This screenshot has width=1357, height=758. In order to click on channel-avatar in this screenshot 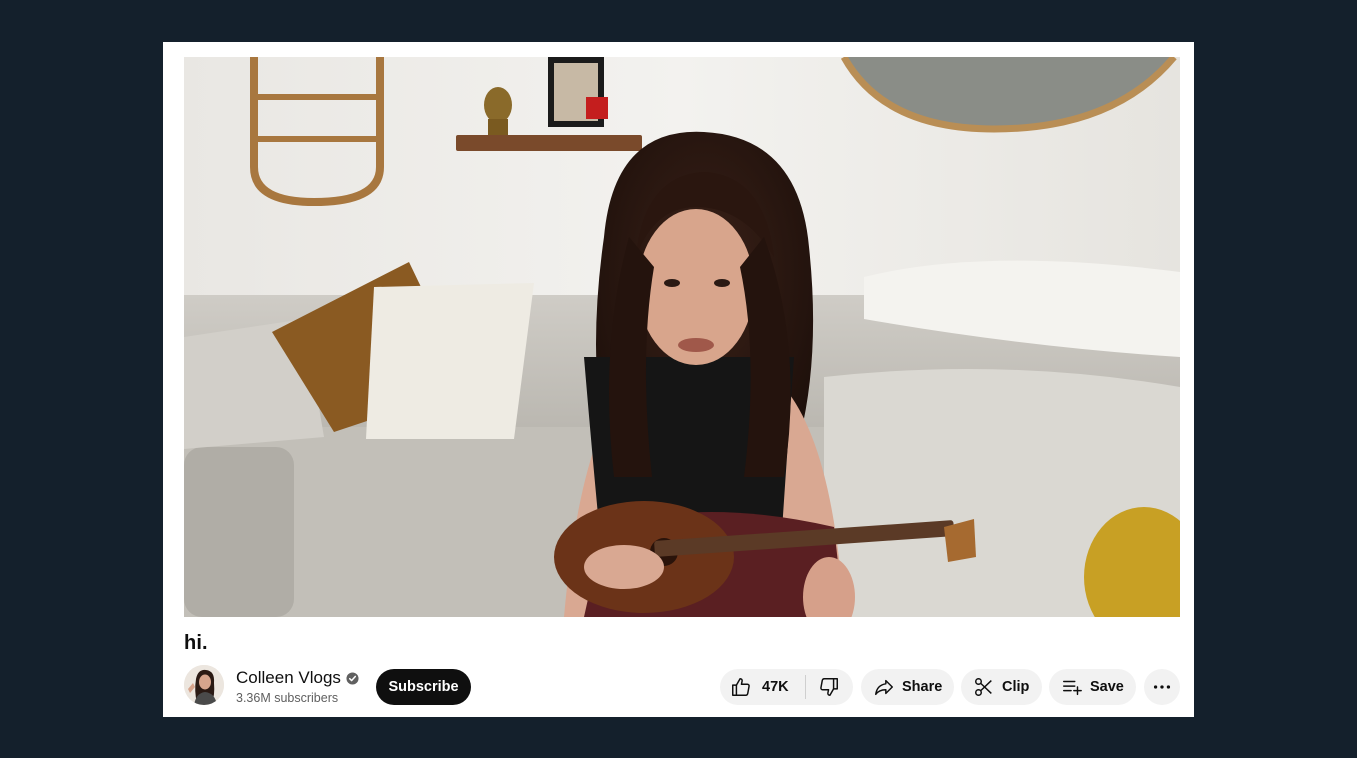, I will do `click(204, 685)`.